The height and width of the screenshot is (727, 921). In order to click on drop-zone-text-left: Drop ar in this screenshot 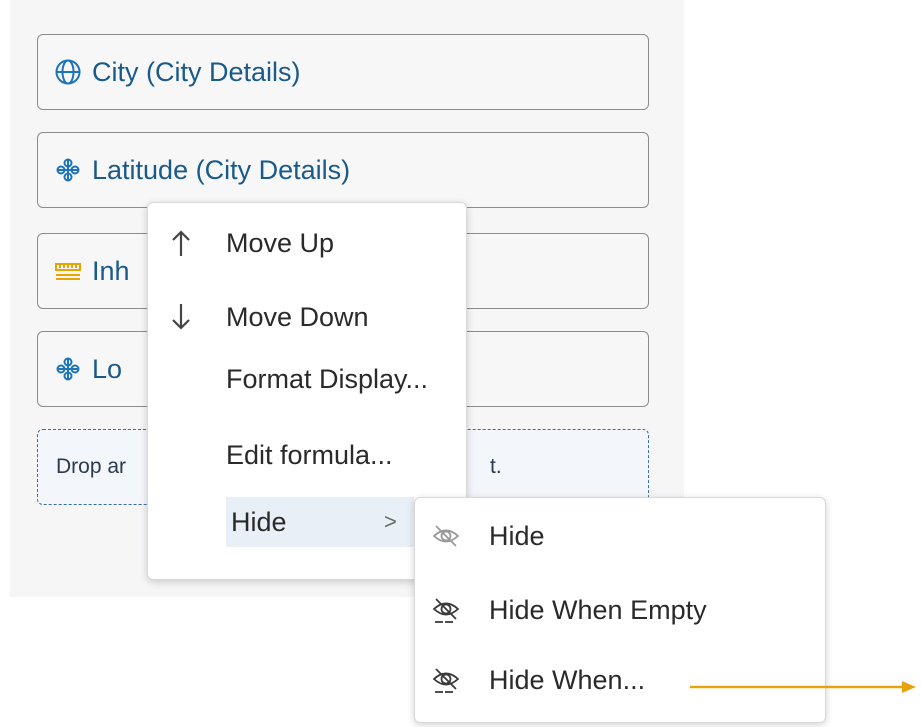, I will do `click(91, 466)`.